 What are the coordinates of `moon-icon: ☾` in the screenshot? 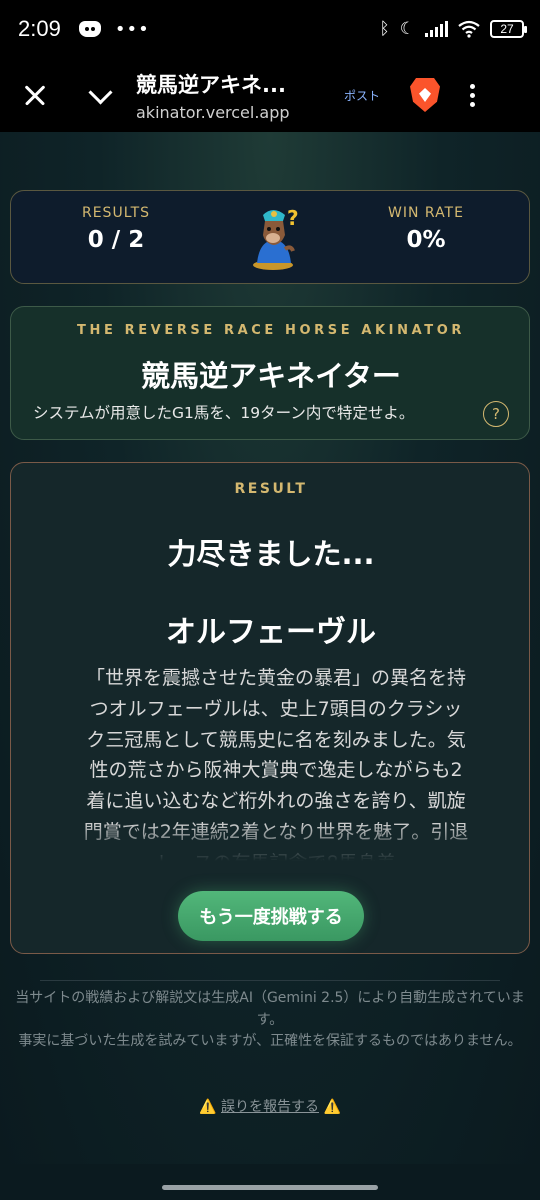 It's located at (407, 29).